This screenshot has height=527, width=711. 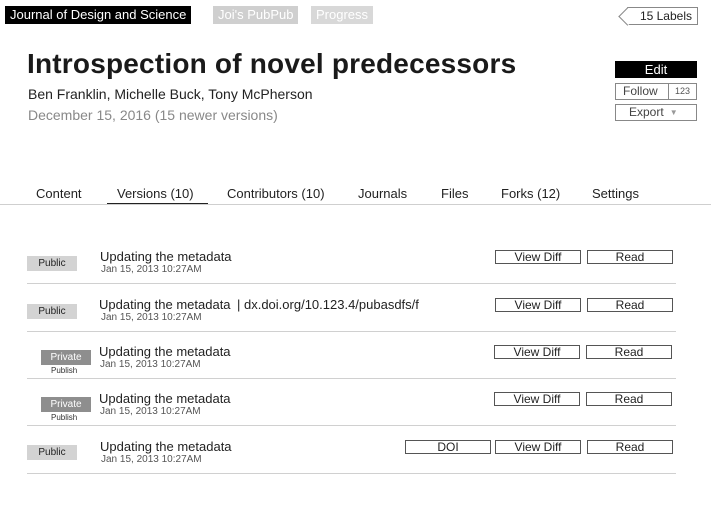 What do you see at coordinates (673, 112) in the screenshot?
I see `chevron-down-icon: ▼` at bounding box center [673, 112].